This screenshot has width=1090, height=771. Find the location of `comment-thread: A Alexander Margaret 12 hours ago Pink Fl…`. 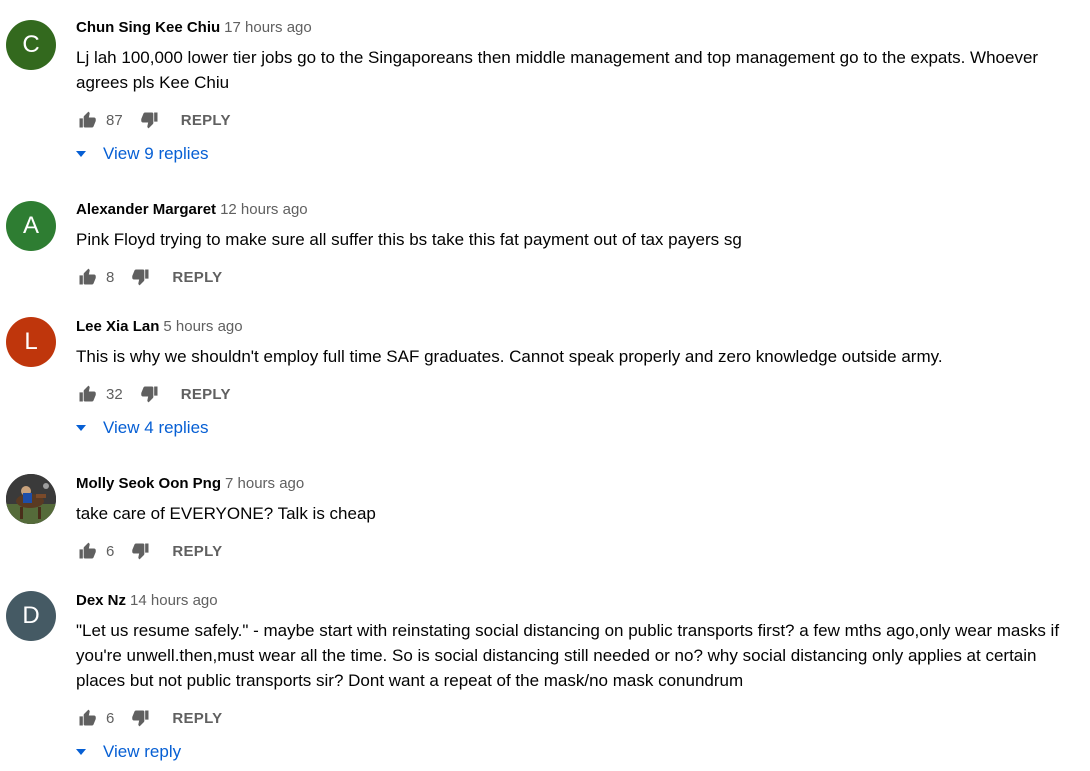

comment-thread: A Alexander Margaret 12 hours ago Pink Fl… is located at coordinates (545, 240).